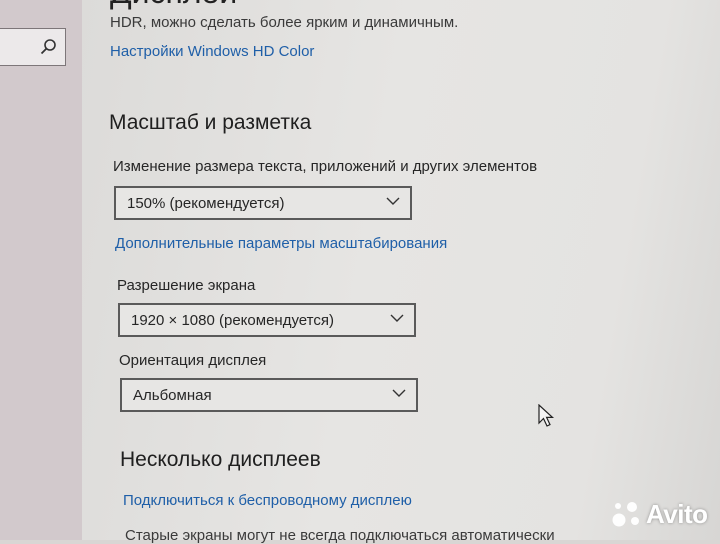 Image resolution: width=720 pixels, height=544 pixels. What do you see at coordinates (206, 203) in the screenshot?
I see `scale-value: 150% (рекомендуется)` at bounding box center [206, 203].